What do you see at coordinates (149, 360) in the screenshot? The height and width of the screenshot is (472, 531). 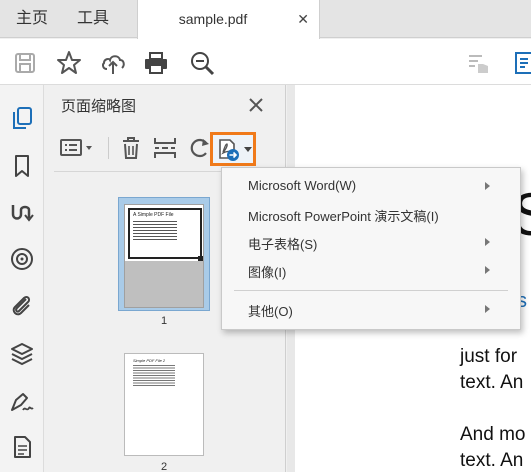 I see `thumbnail-page-2-heading: Simple PDF File 2` at bounding box center [149, 360].